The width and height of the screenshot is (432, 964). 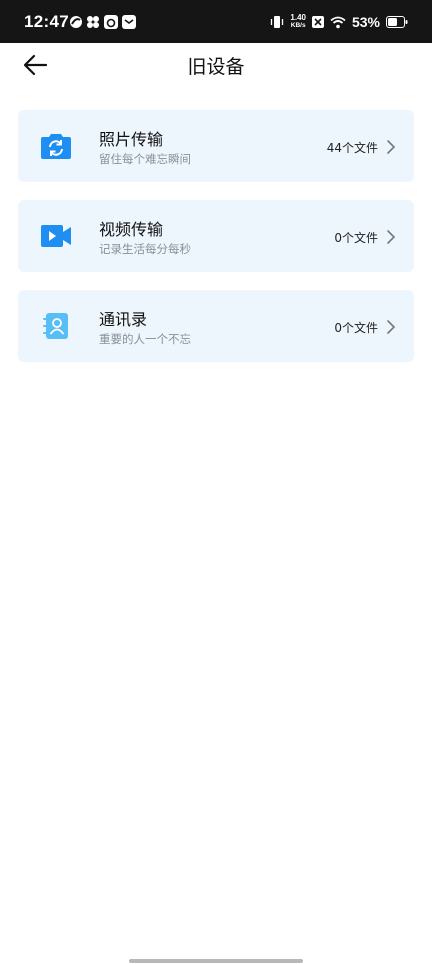 I want to click on vibrate-icon, so click(x=277, y=22).